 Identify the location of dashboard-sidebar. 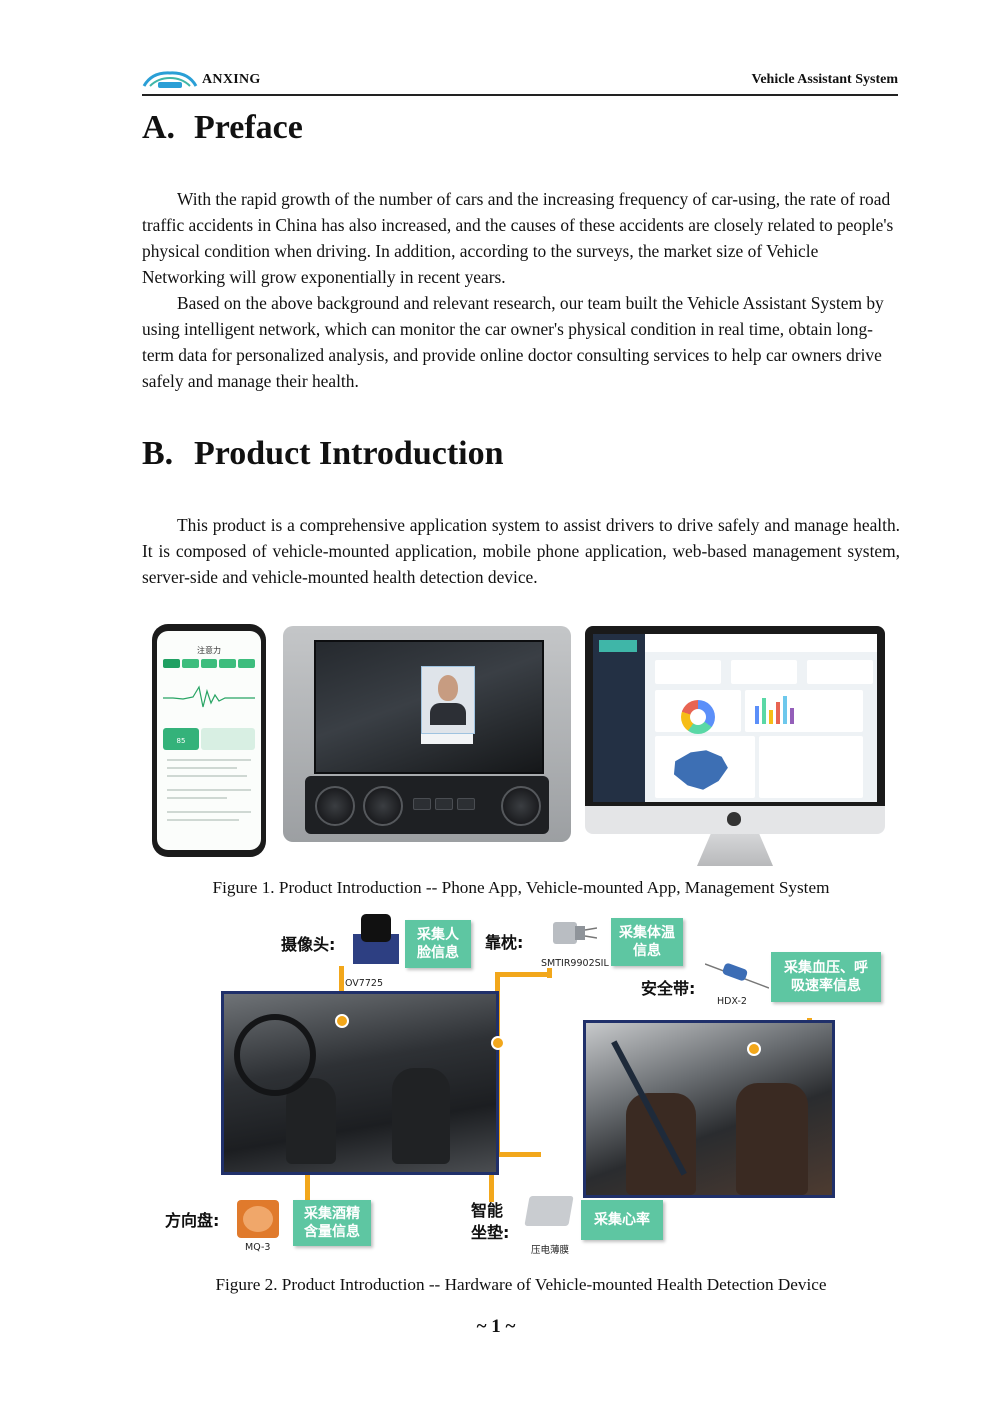
(619, 718).